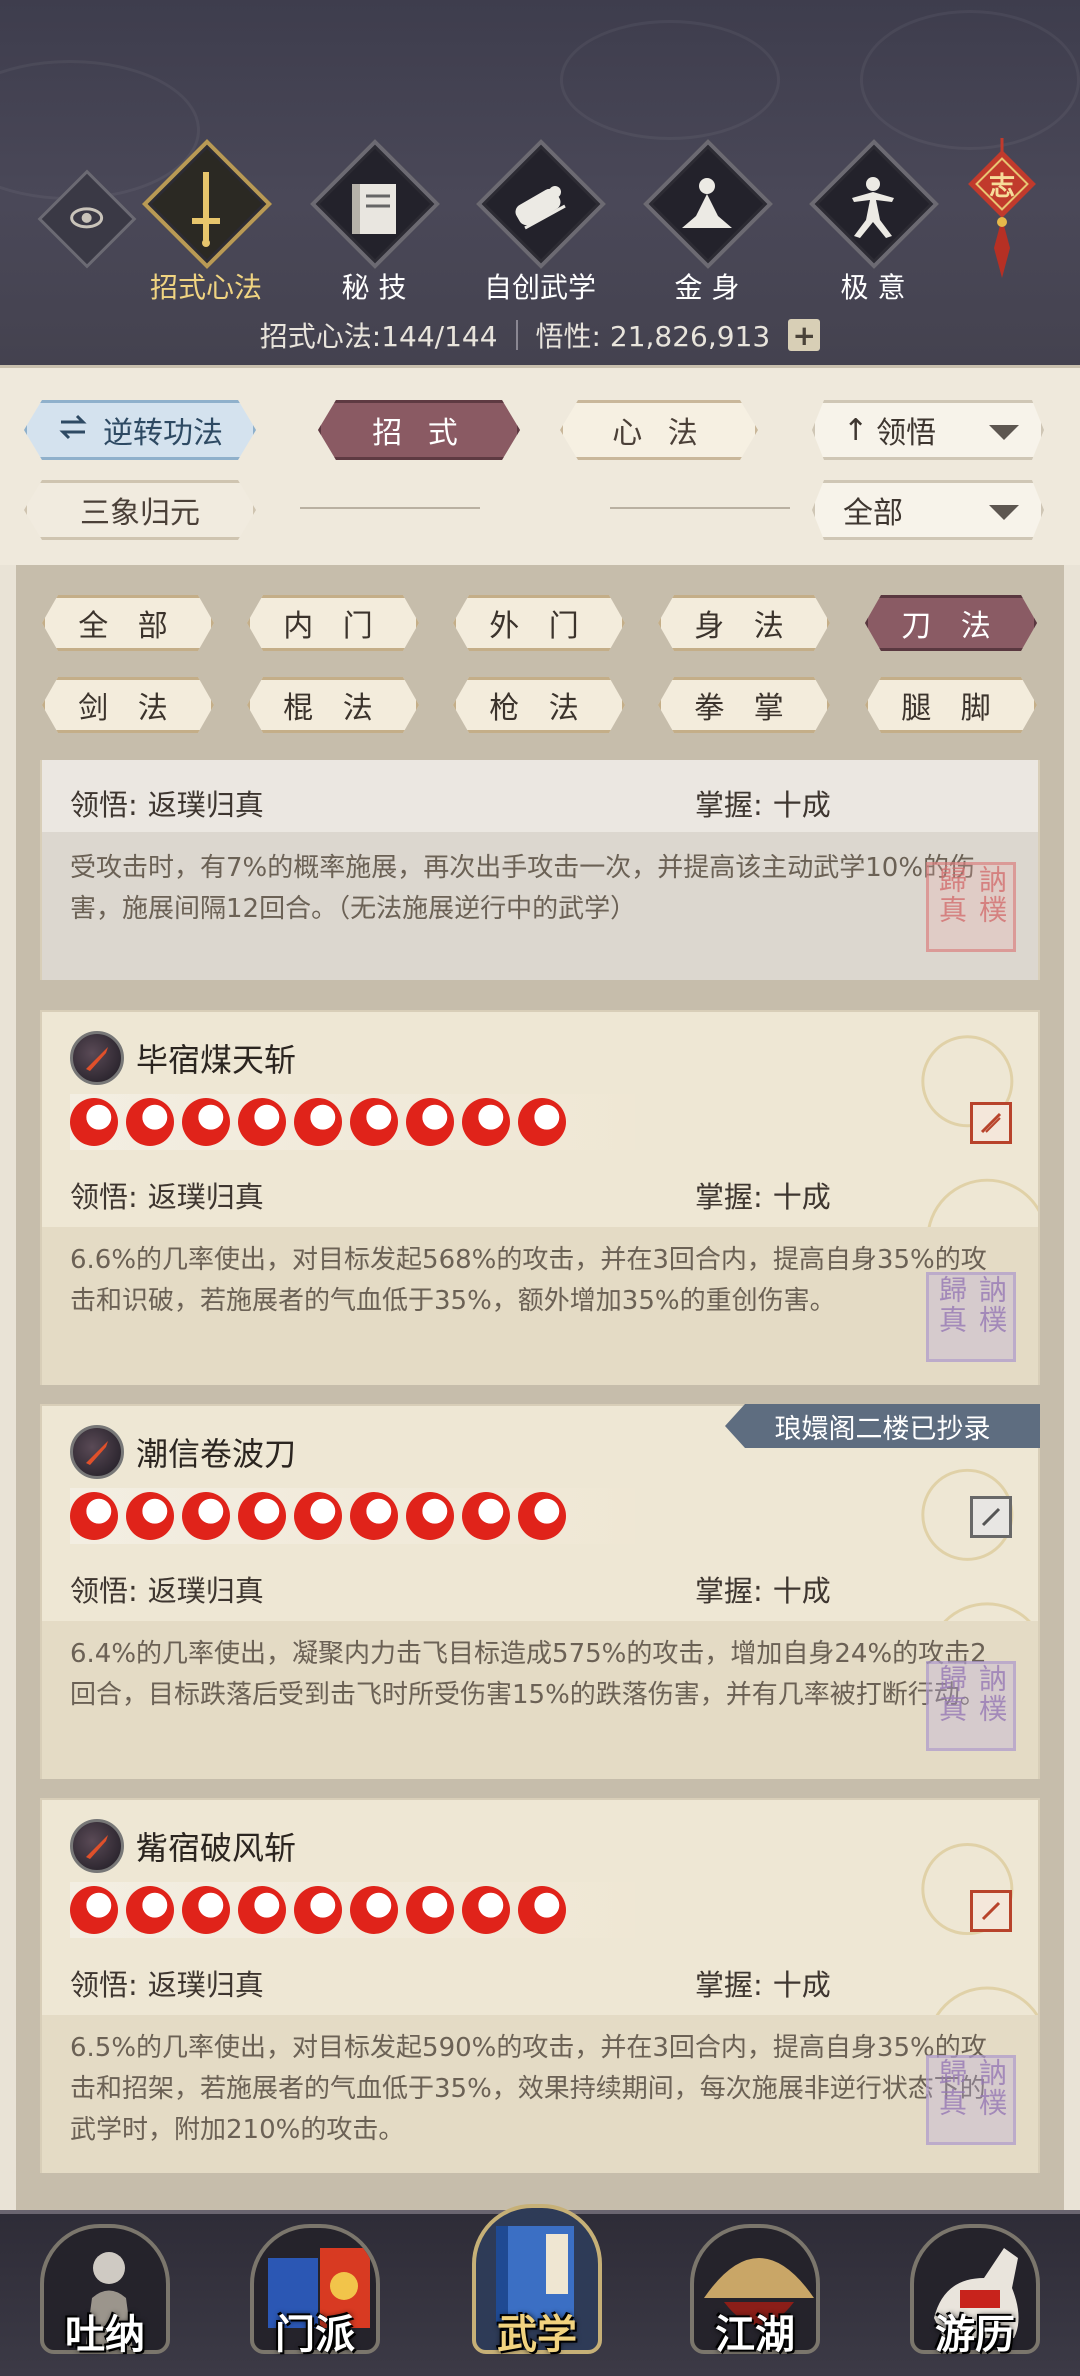 Image resolution: width=1080 pixels, height=2376 pixels. What do you see at coordinates (873, 208) in the screenshot?
I see `martial-stance-icon` at bounding box center [873, 208].